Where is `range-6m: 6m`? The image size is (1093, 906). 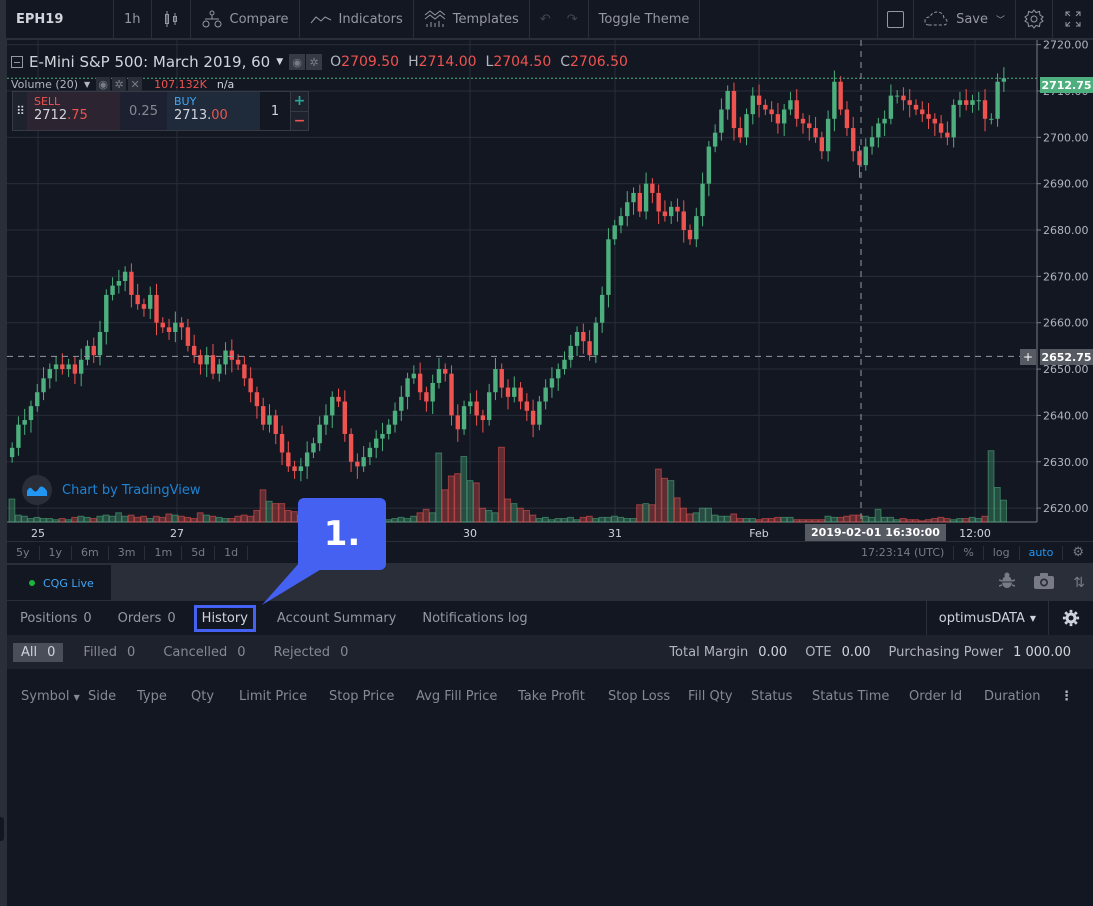
range-6m: 6m is located at coordinates (90, 552).